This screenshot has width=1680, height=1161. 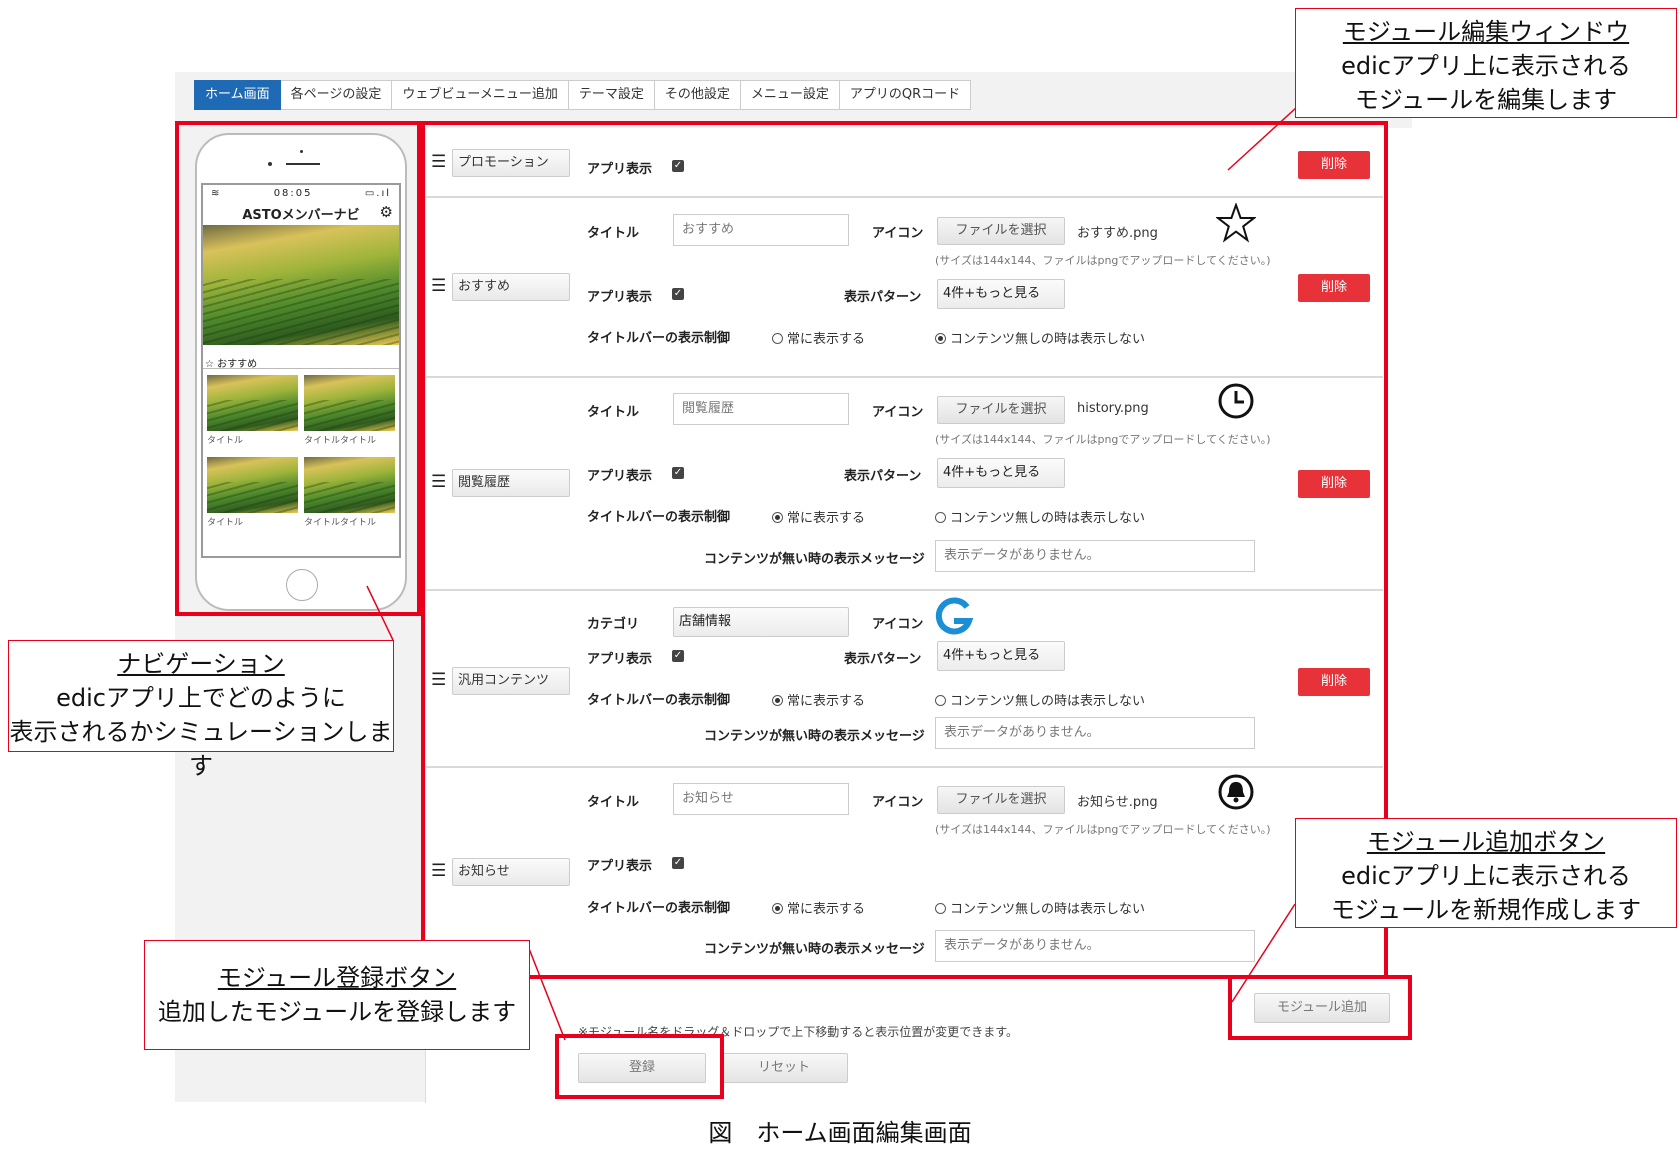 What do you see at coordinates (761, 409) in the screenshot?
I see `title-input: 閲覧履歴` at bounding box center [761, 409].